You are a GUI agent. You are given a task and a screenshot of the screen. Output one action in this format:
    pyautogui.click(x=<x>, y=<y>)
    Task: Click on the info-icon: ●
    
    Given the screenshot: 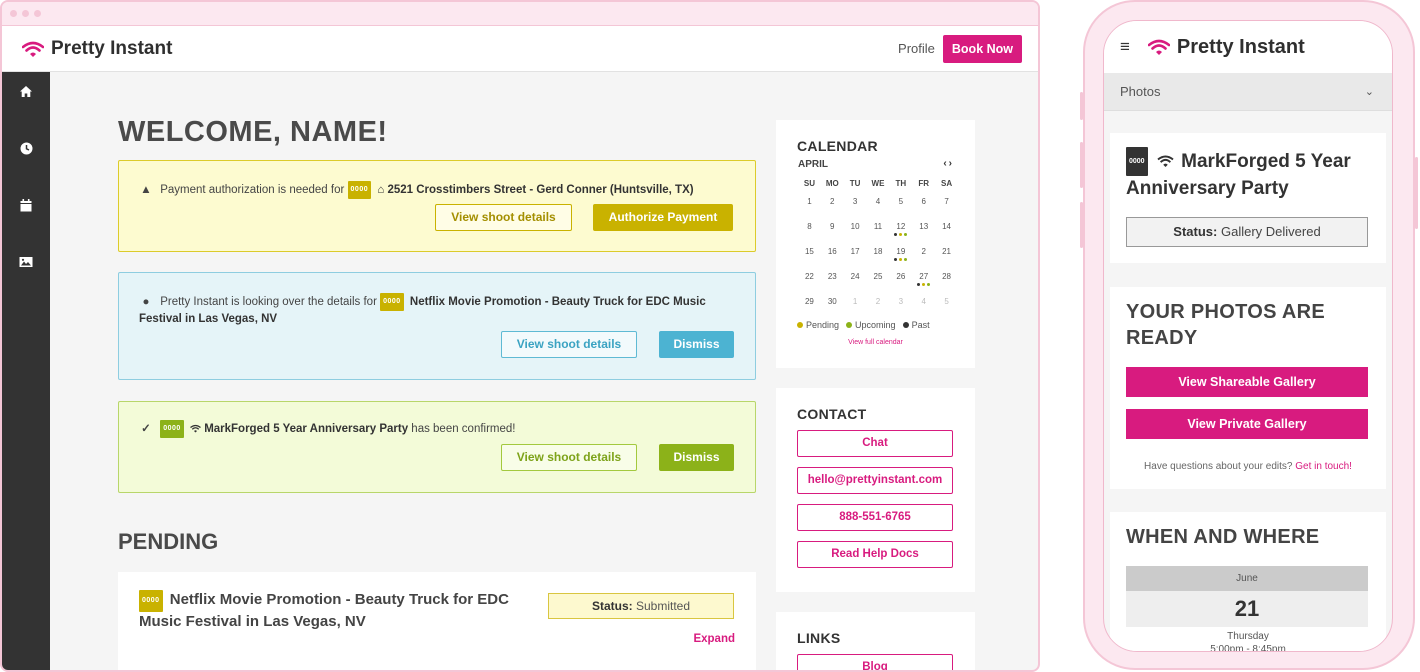 What is the action you would take?
    pyautogui.click(x=146, y=302)
    